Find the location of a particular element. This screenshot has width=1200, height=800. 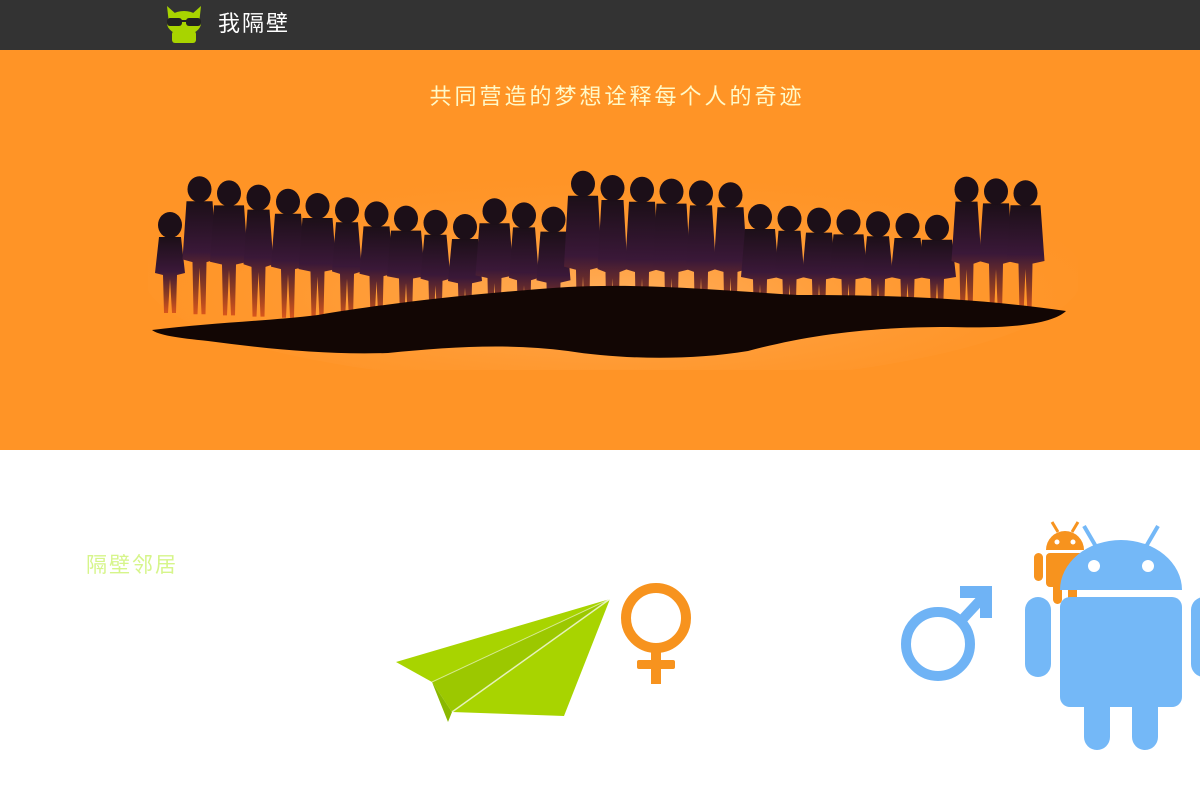

section-title: 隔壁邻居 is located at coordinates (132, 565).